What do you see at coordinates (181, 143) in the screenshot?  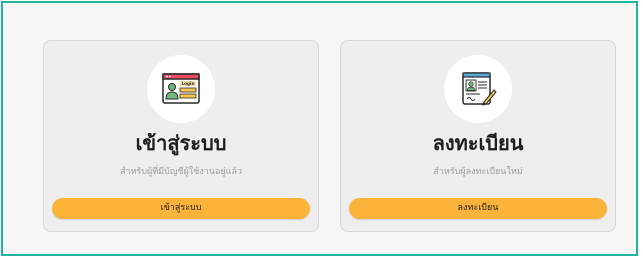 I see `login-title: เข้าสู่ระบบ` at bounding box center [181, 143].